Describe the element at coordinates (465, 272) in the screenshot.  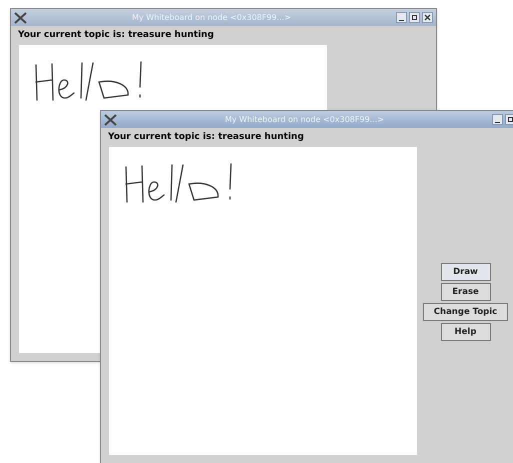
I see `toolbar-button: Draw` at that location.